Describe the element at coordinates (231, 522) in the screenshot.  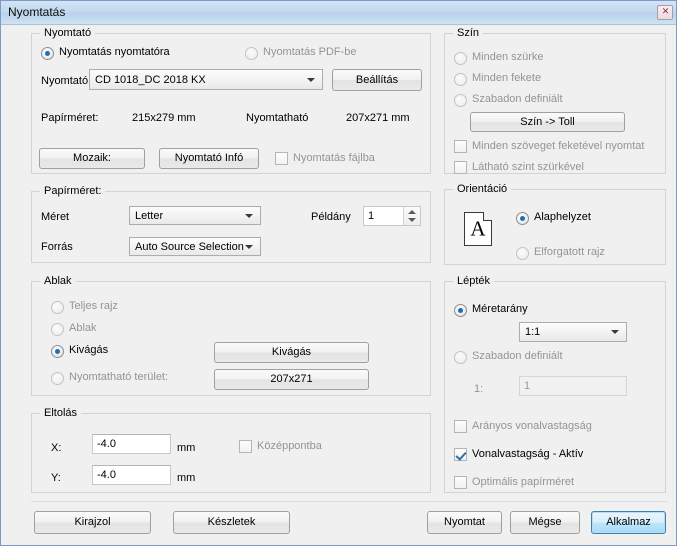
I see `presets-button: Készletek` at that location.